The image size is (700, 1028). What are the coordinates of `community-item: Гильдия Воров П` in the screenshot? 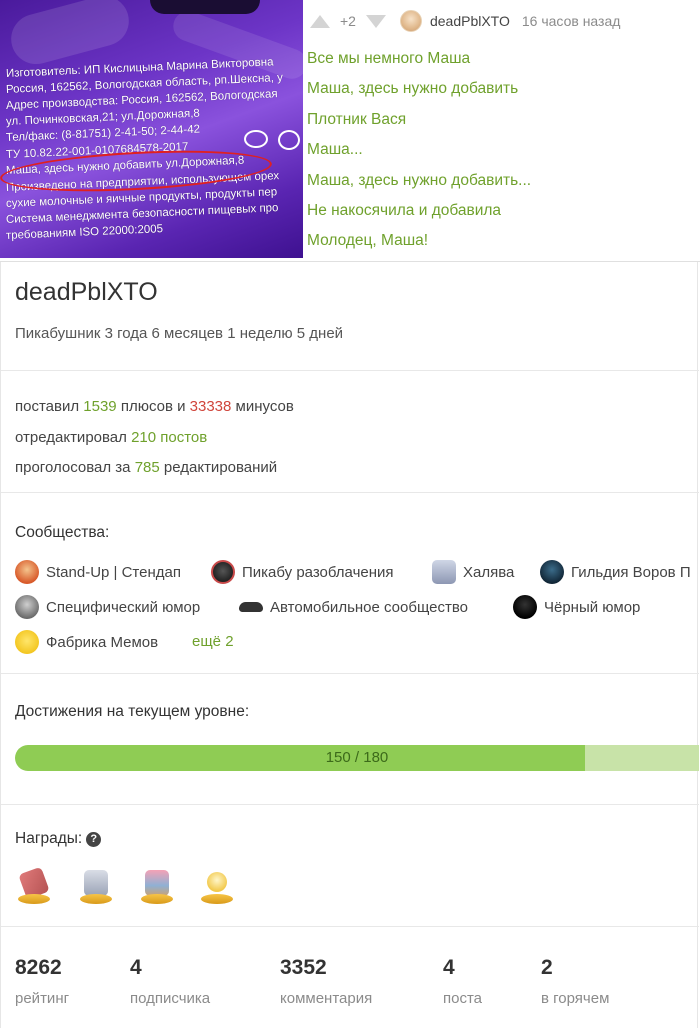 It's located at (615, 572).